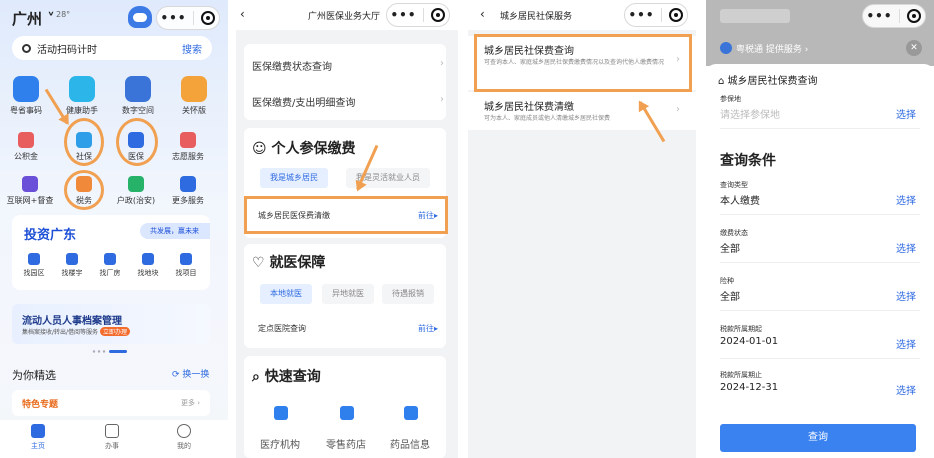 This screenshot has height=458, width=934. I want to click on special-title: 特色专题, so click(40, 405).